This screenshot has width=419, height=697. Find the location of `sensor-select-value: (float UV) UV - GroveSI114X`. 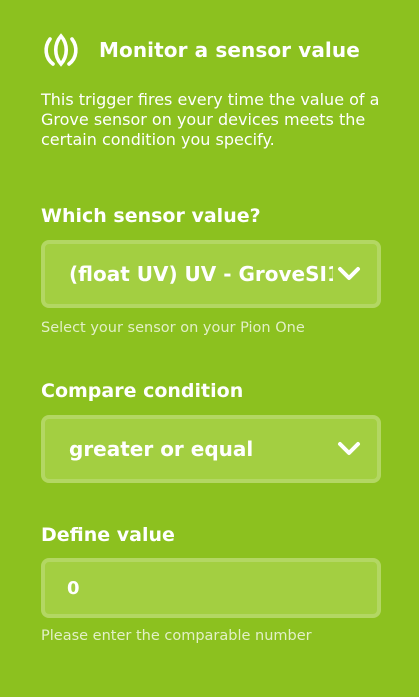

sensor-select-value: (float UV) UV - GroveSI114X is located at coordinates (201, 274).